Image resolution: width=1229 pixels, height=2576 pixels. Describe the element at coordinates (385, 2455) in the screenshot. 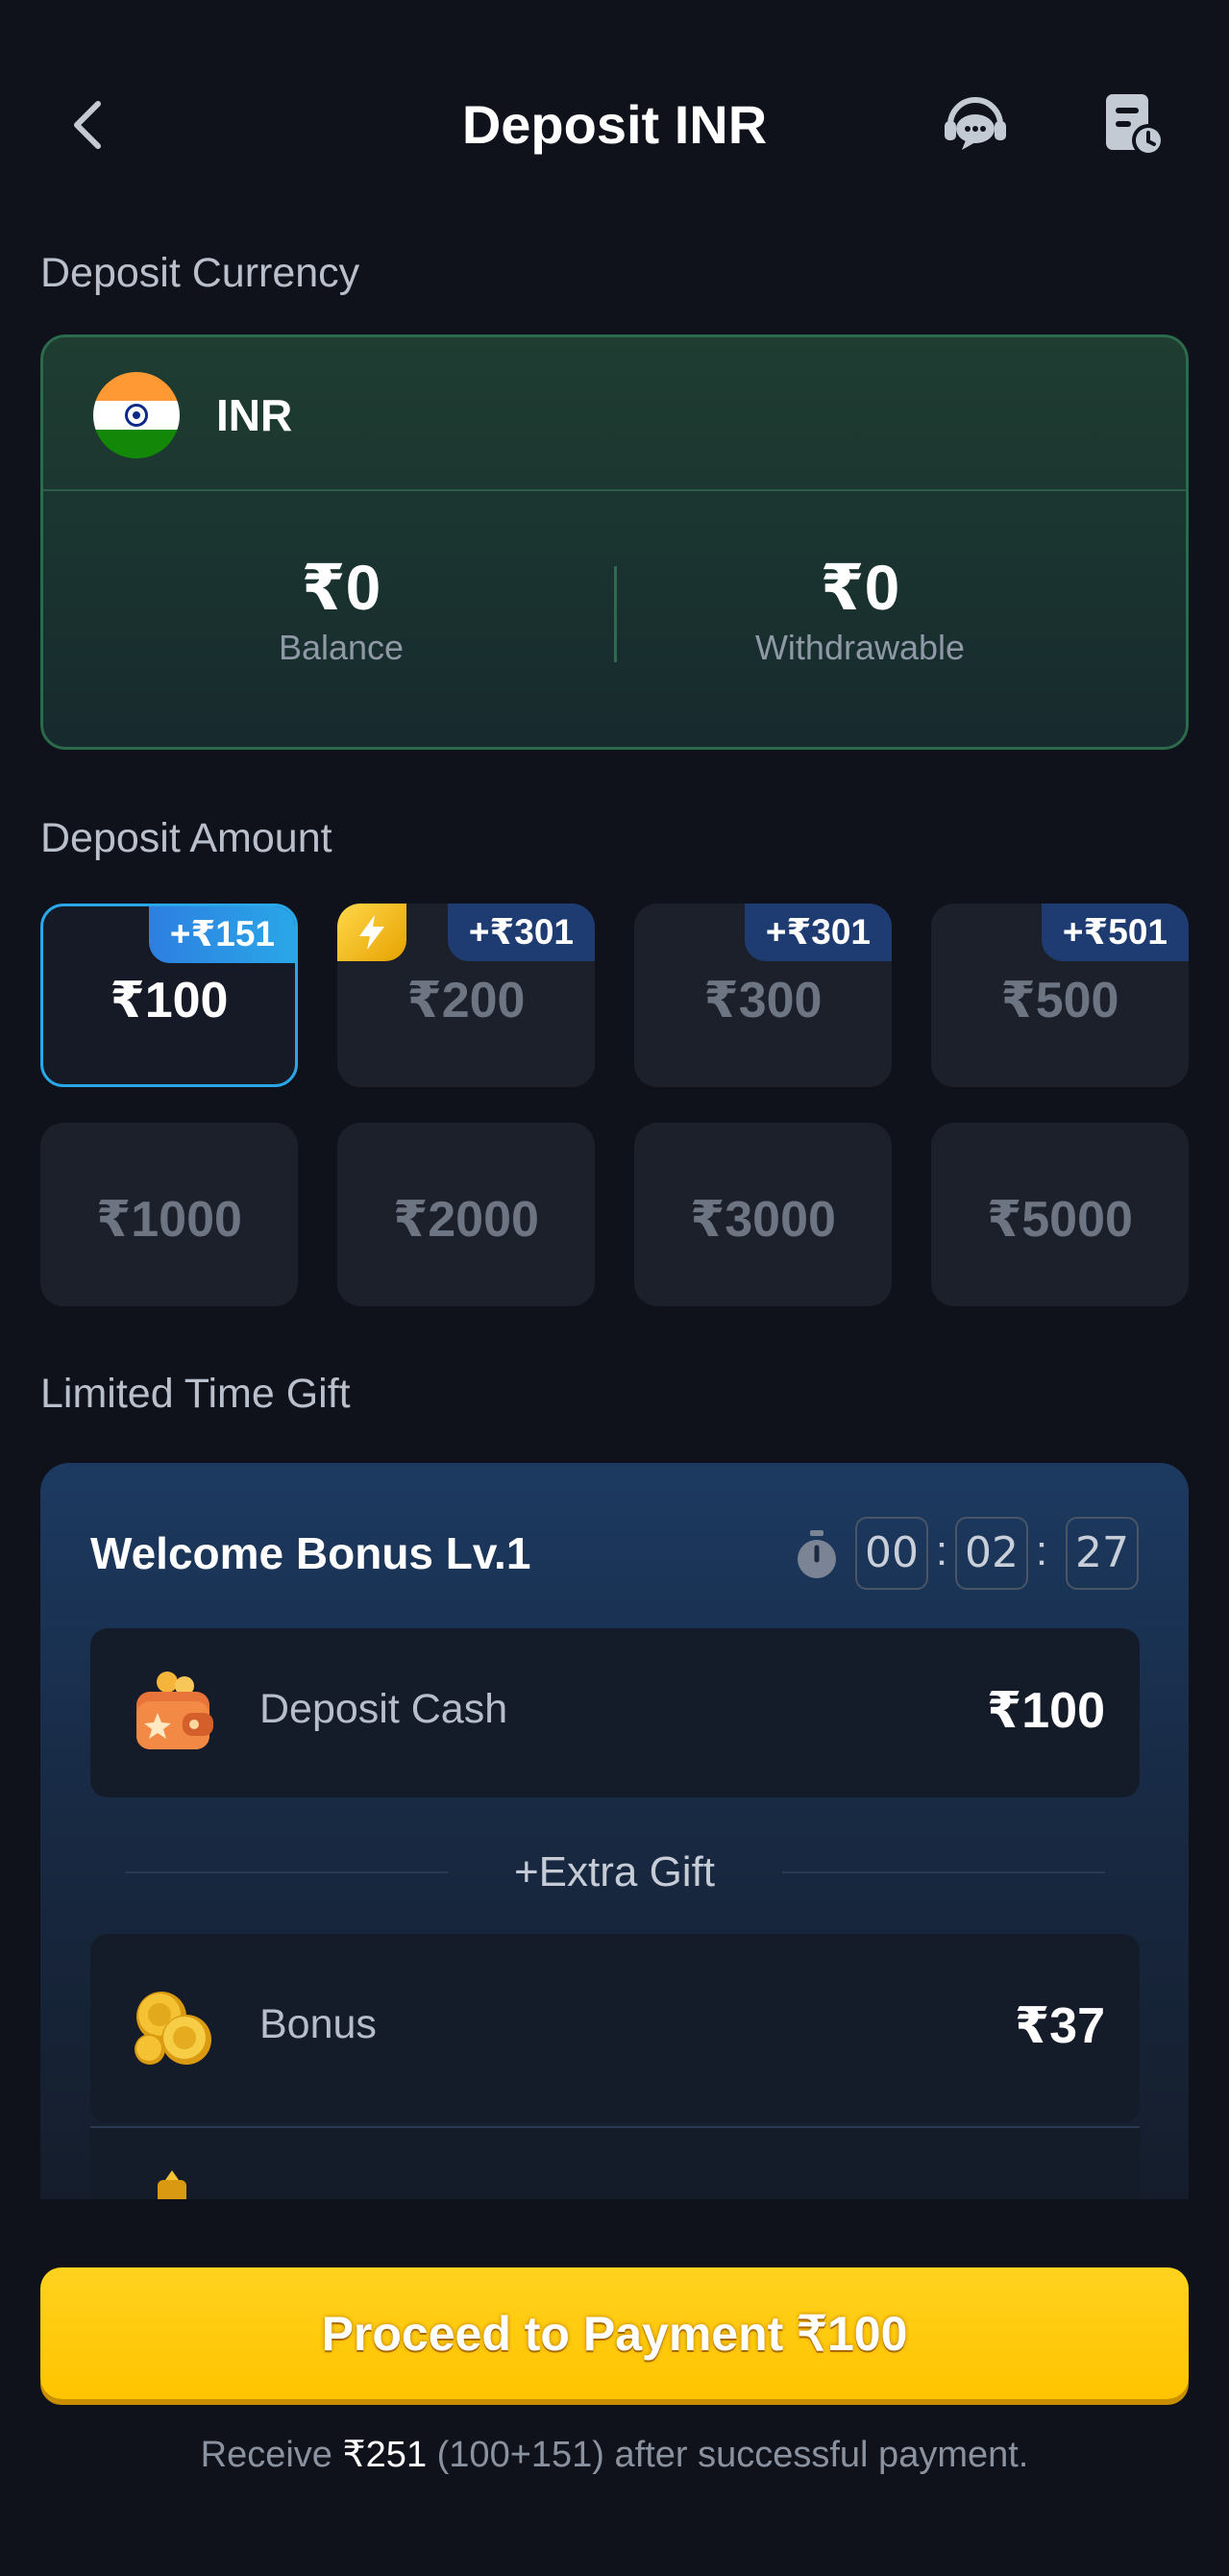

I see `note-amount: ₹251` at that location.